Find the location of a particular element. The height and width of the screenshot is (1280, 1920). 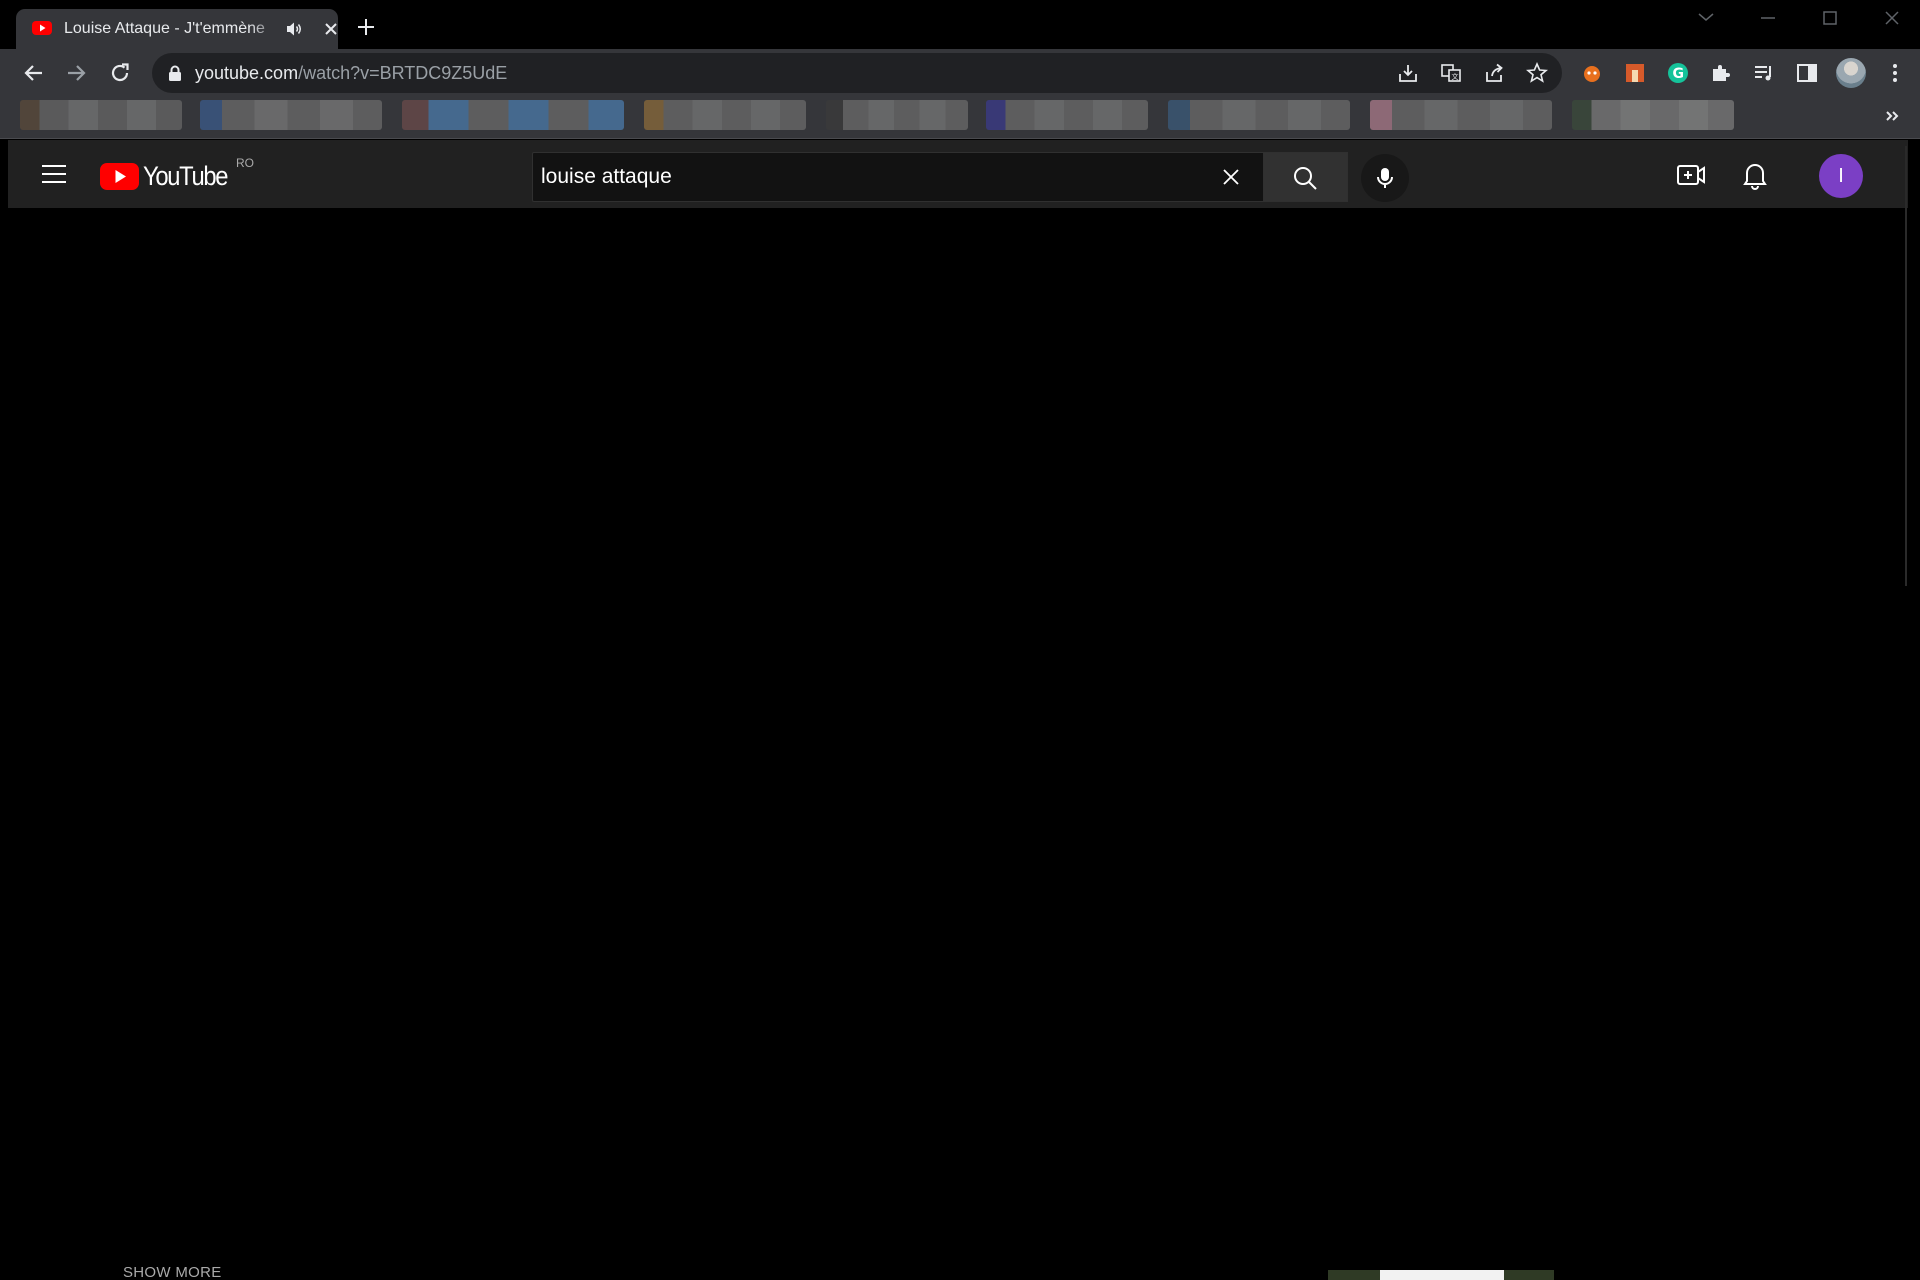

close-window-icon is located at coordinates (1892, 18).